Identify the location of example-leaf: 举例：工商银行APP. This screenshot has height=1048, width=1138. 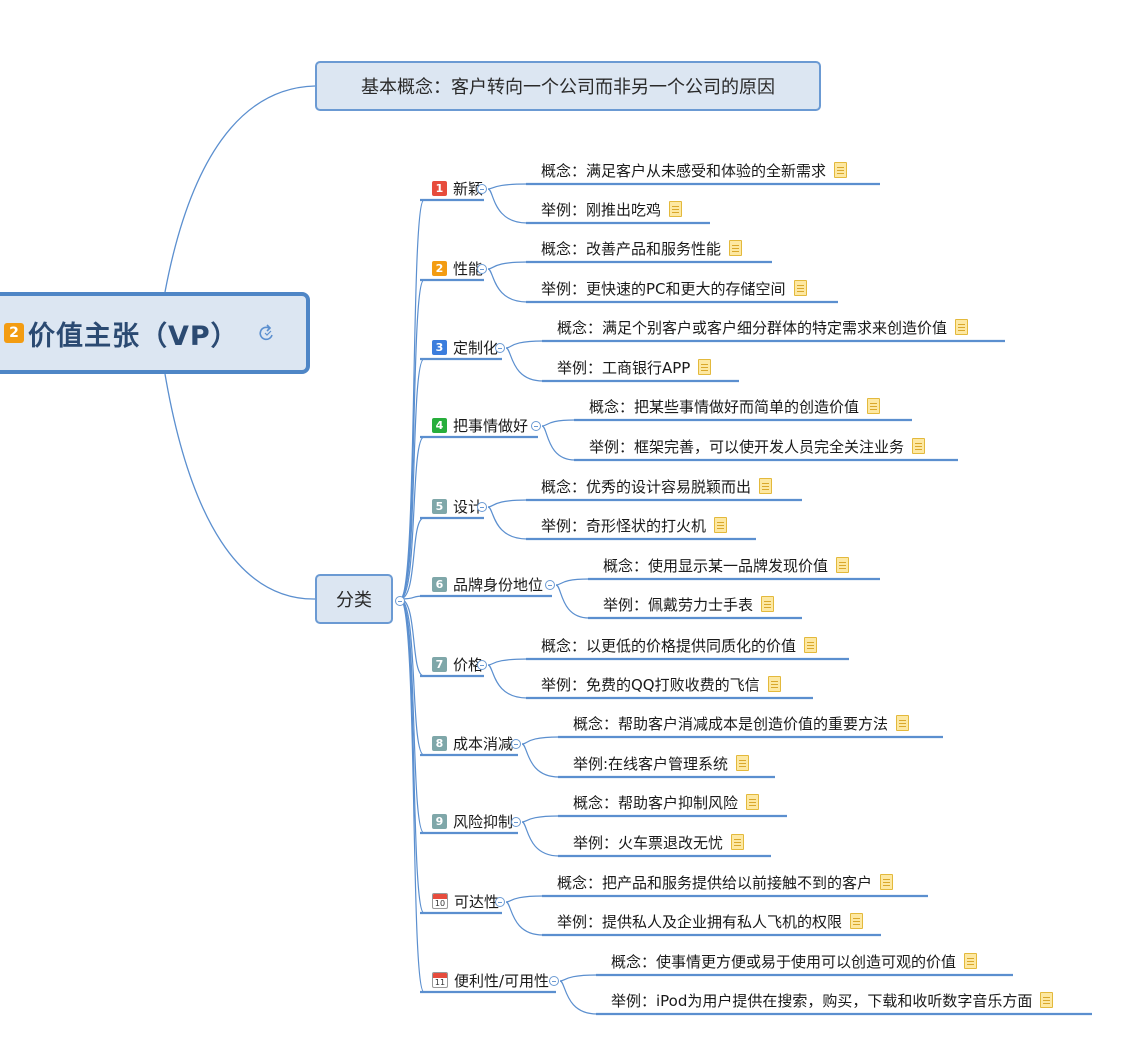
(634, 367).